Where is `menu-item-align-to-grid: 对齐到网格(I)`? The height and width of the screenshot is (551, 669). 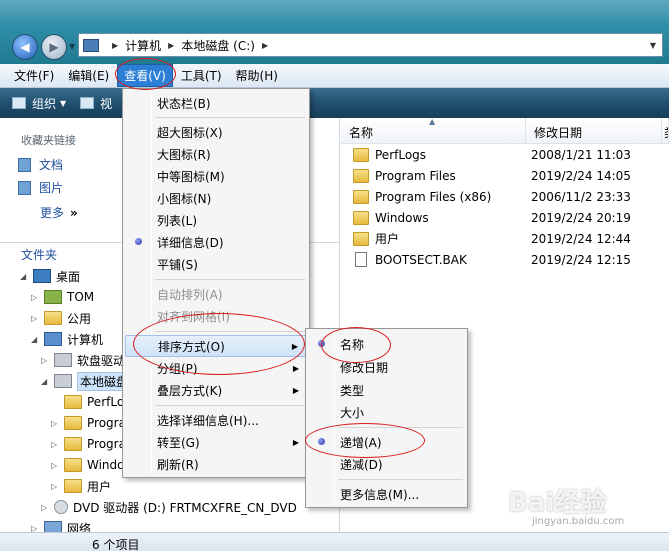 menu-item-align-to-grid: 对齐到网格(I) is located at coordinates (193, 316).